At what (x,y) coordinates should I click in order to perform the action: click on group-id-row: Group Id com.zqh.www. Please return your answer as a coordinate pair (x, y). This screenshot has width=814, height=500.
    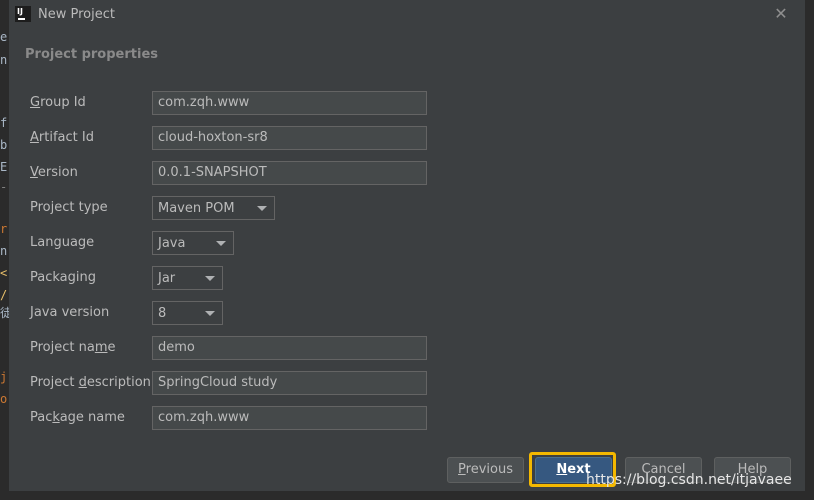
    Looking at the image, I should click on (413, 103).